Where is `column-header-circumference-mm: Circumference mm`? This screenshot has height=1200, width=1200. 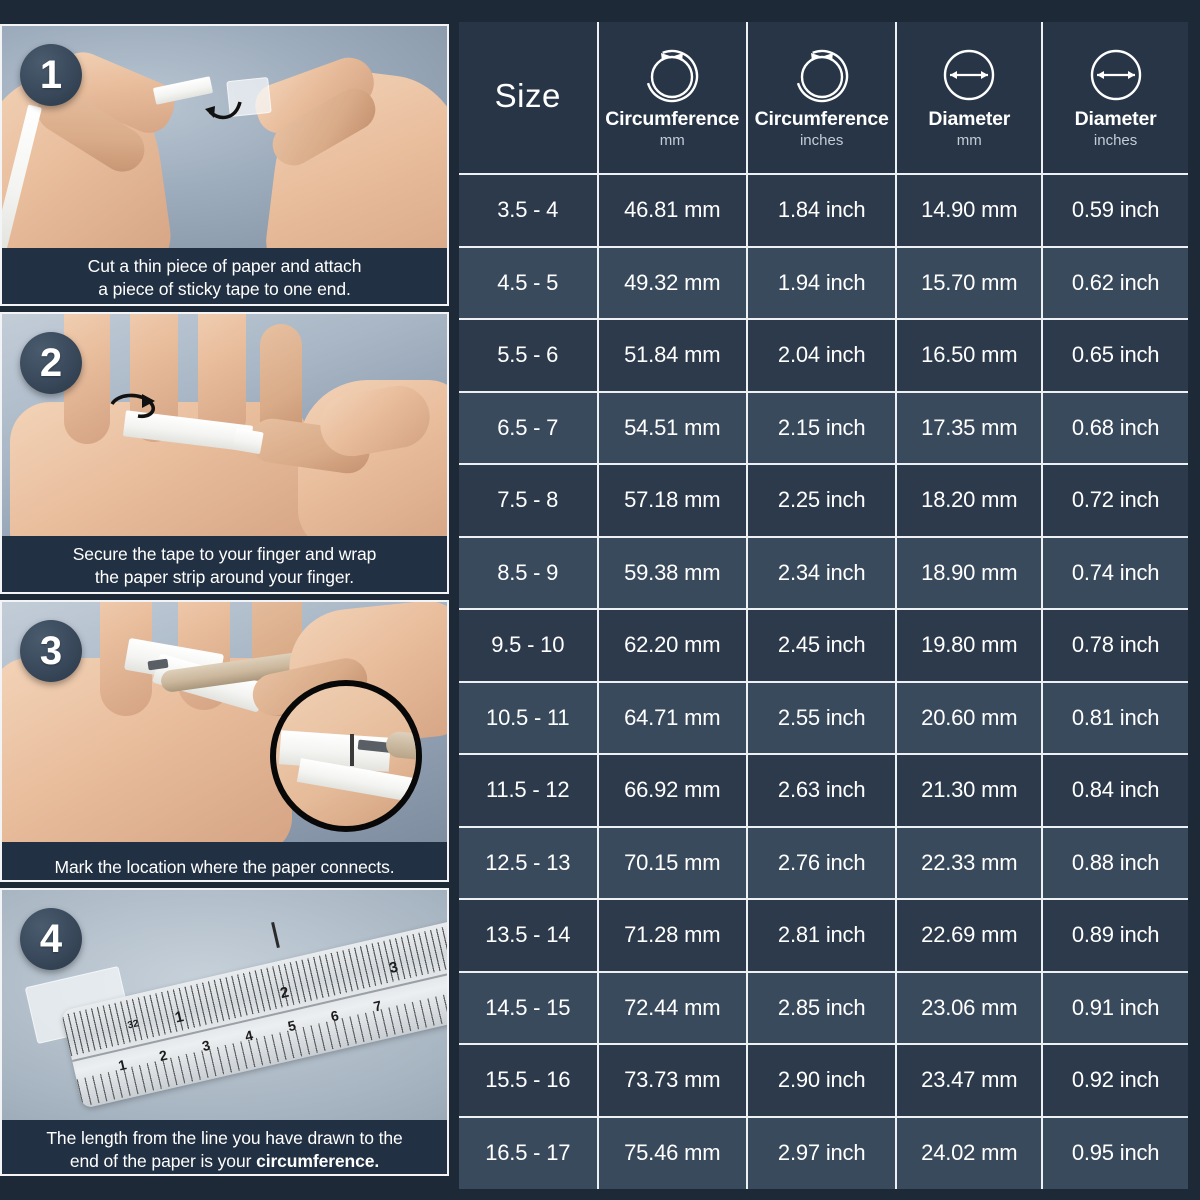
column-header-circumference-mm: Circumference mm is located at coordinates (672, 98).